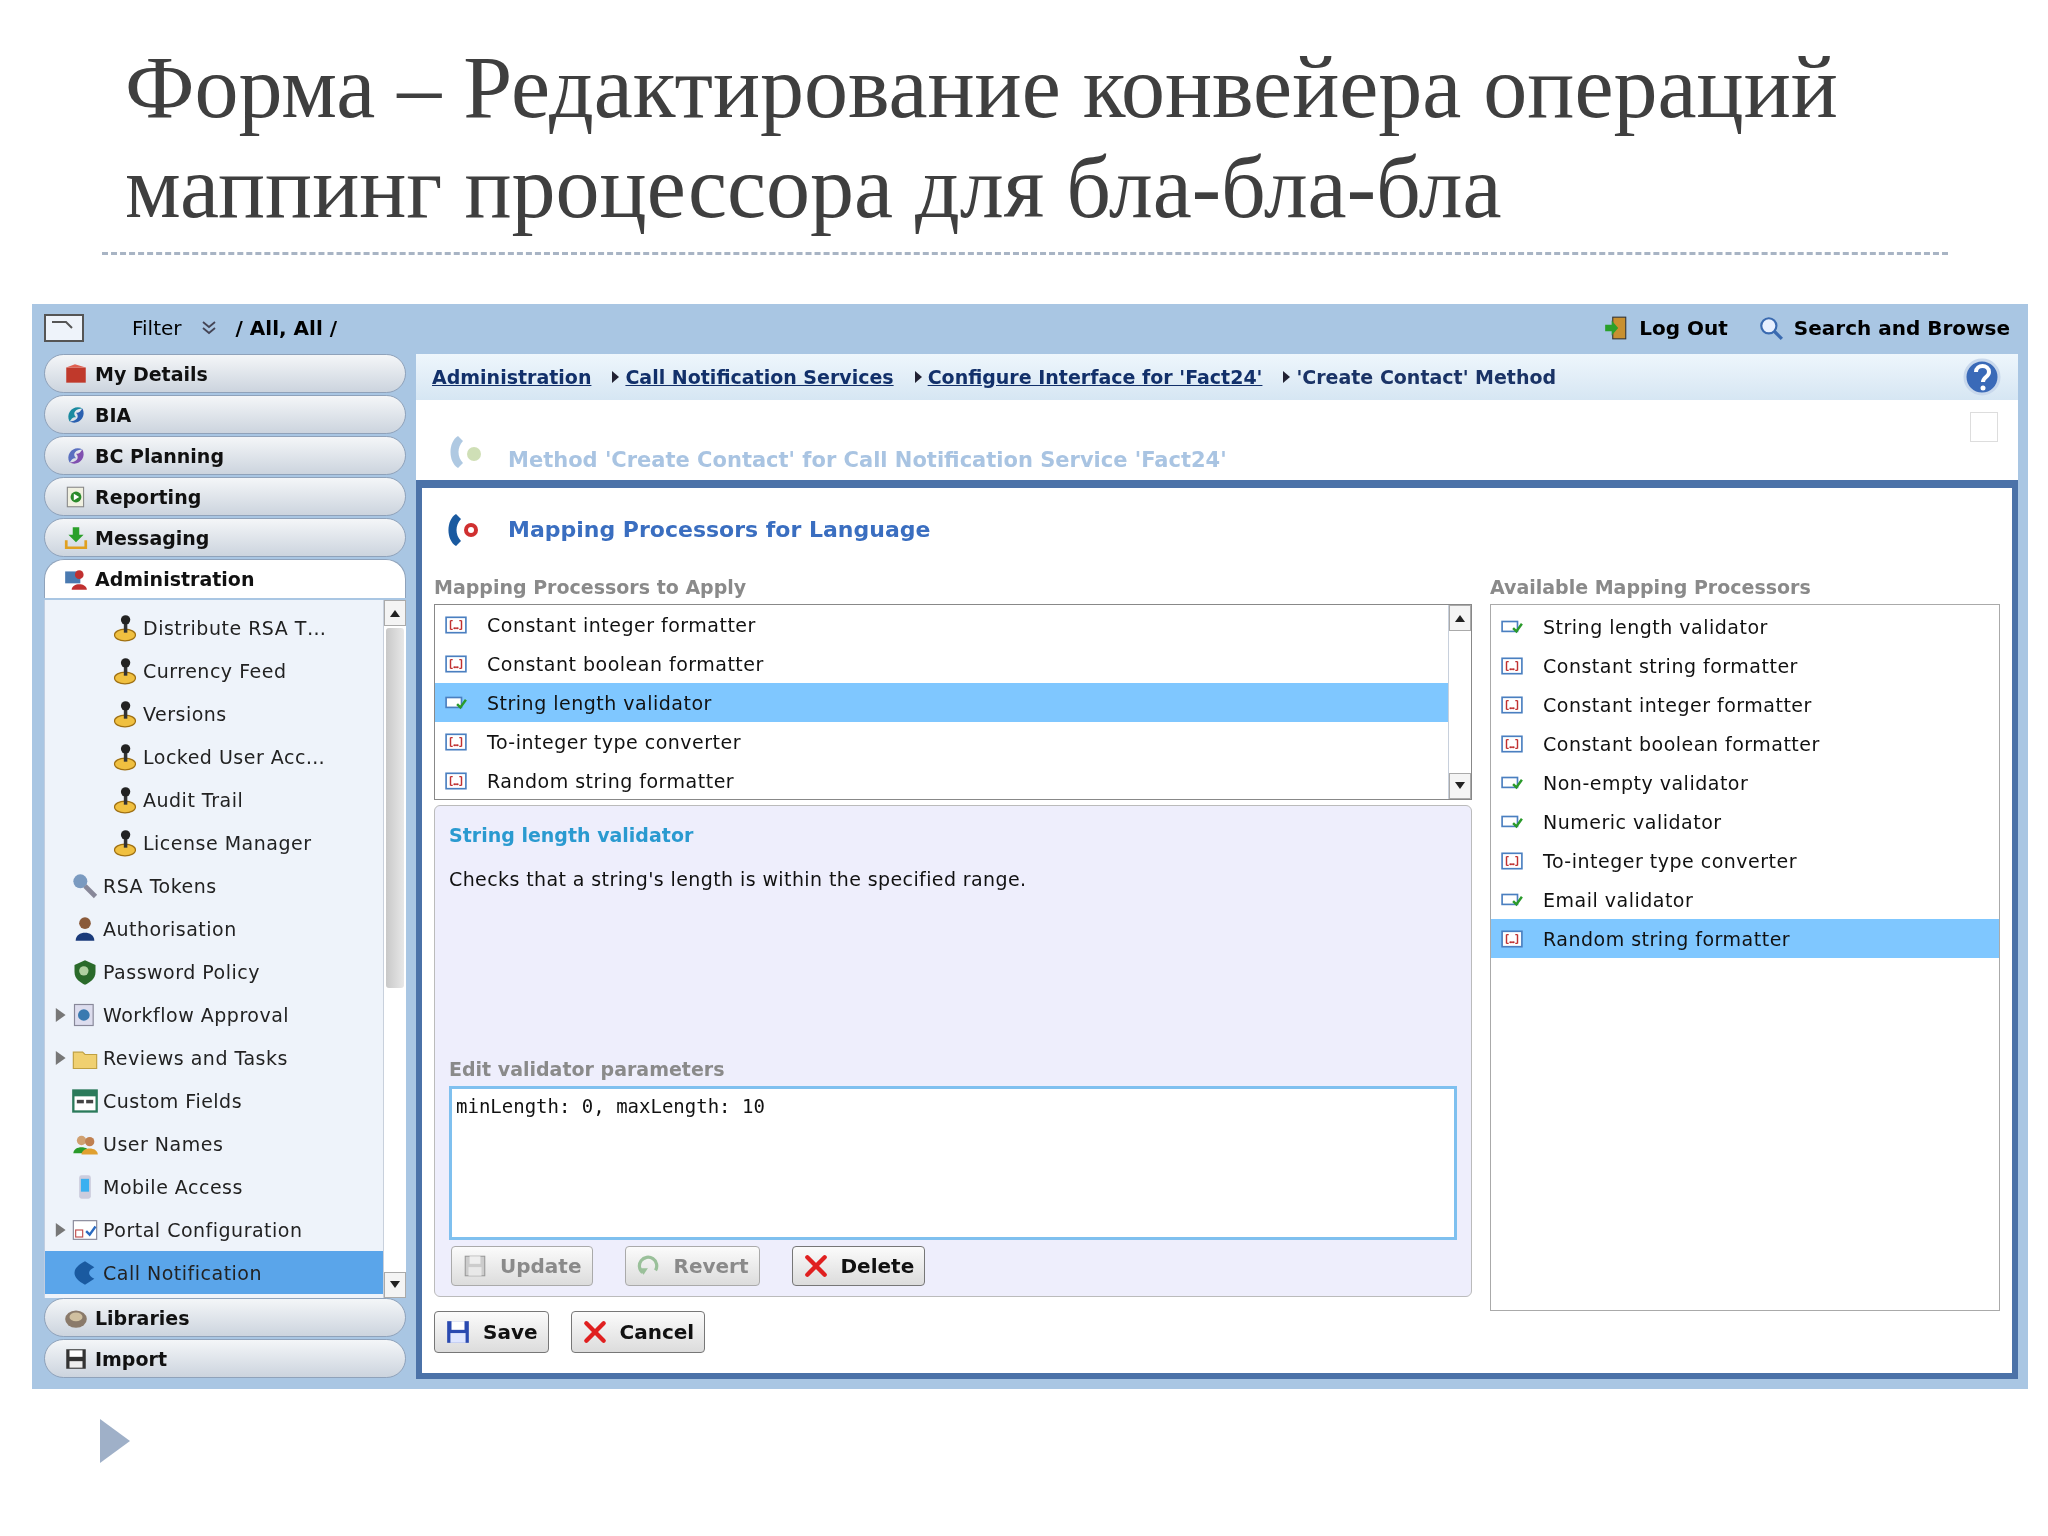  What do you see at coordinates (867, 460) in the screenshot?
I see `method-title: Method 'Create Contact' for Call Notification Service 'Fact24'` at bounding box center [867, 460].